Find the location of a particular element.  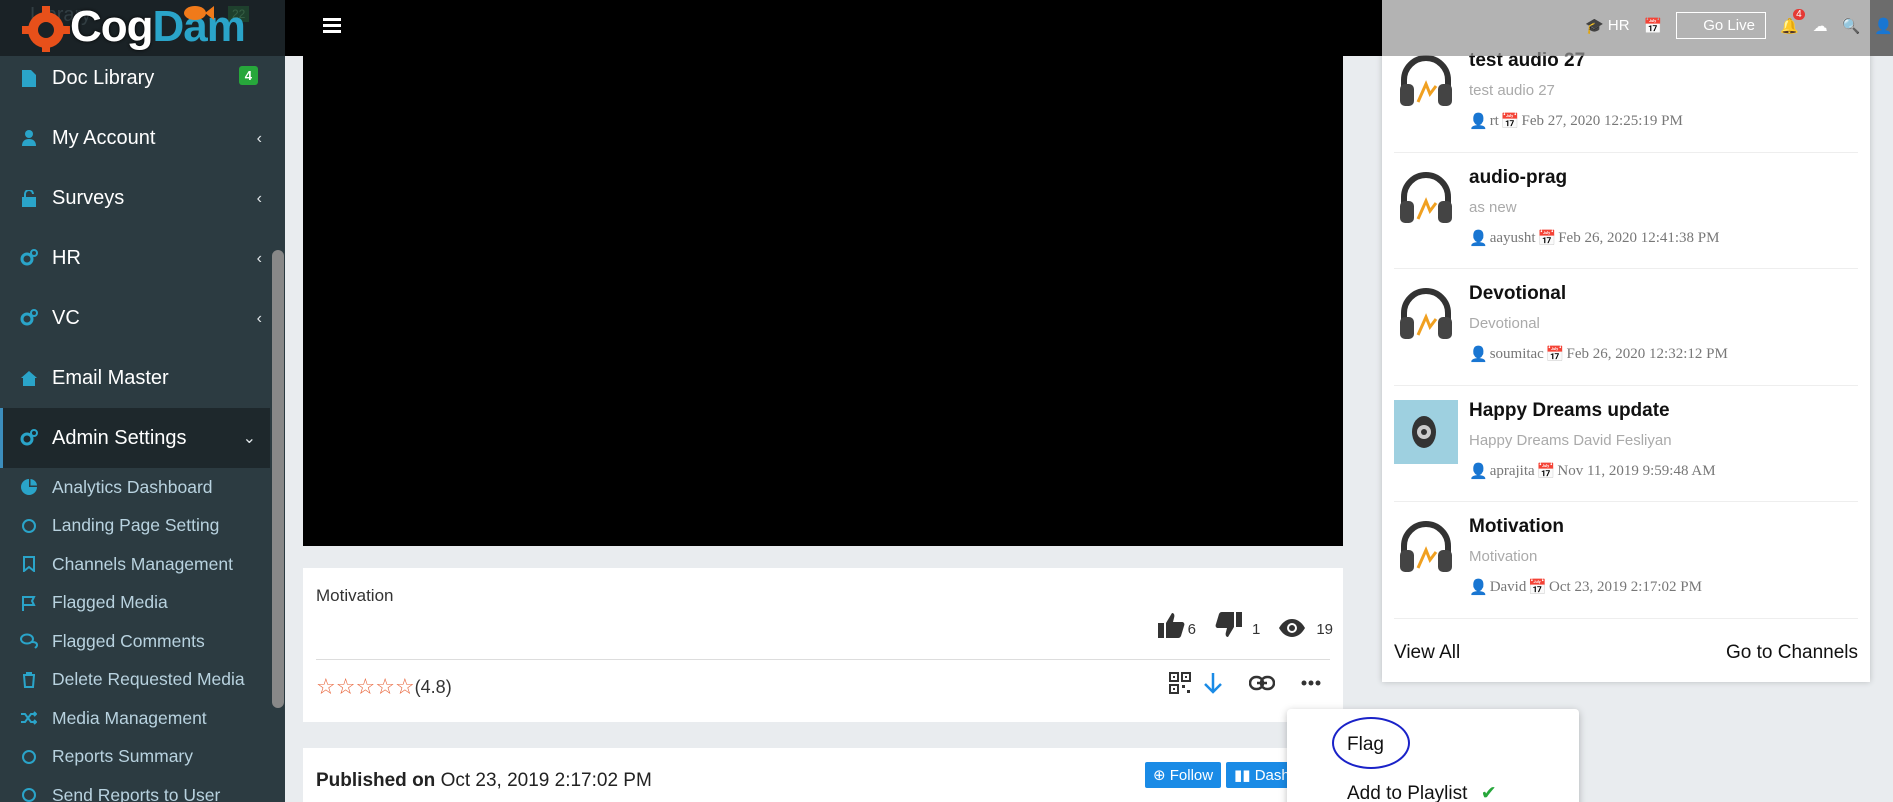

submenu-item-delete-requested-media: Delete Requested Media is located at coordinates (135, 680).